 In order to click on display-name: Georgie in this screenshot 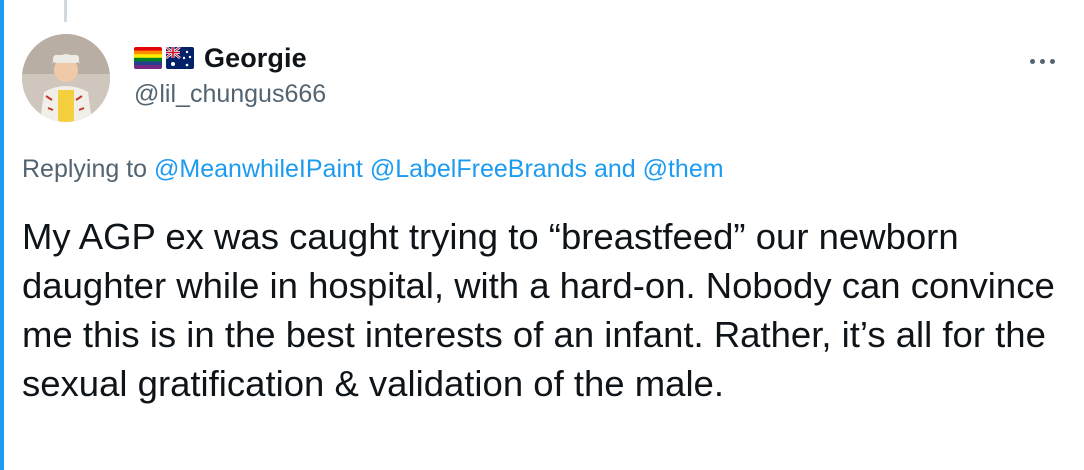, I will do `click(255, 58)`.